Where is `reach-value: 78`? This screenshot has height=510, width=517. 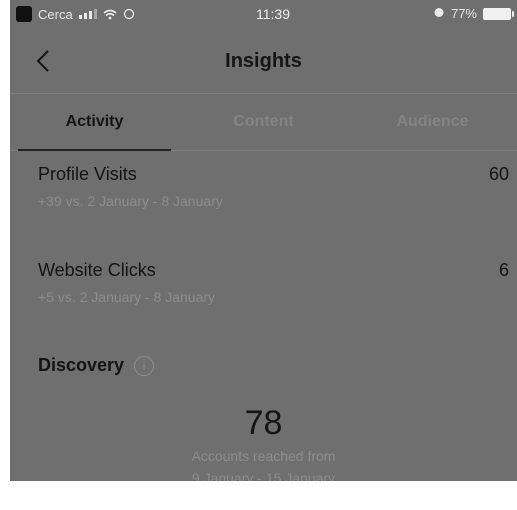
reach-value: 78 is located at coordinates (263, 423).